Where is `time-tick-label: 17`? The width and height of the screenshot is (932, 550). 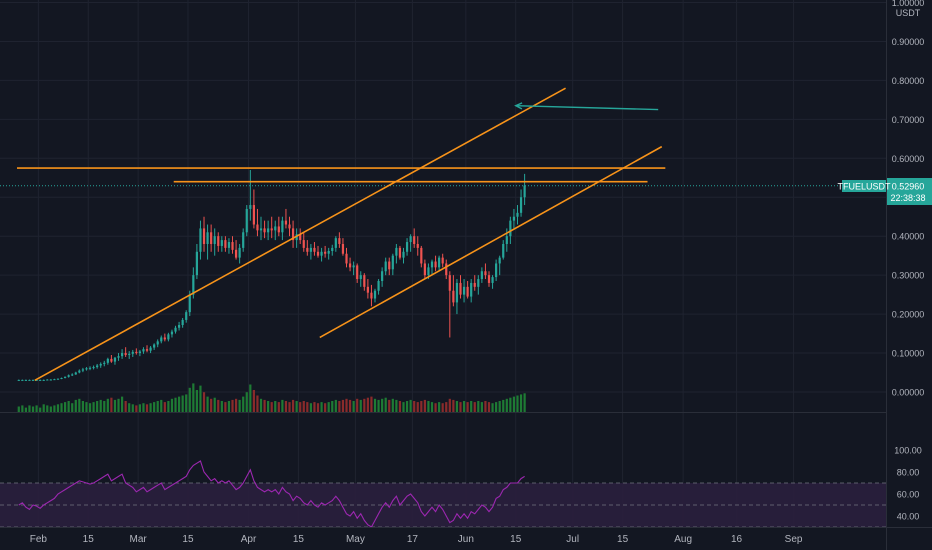
time-tick-label: 17 is located at coordinates (413, 539).